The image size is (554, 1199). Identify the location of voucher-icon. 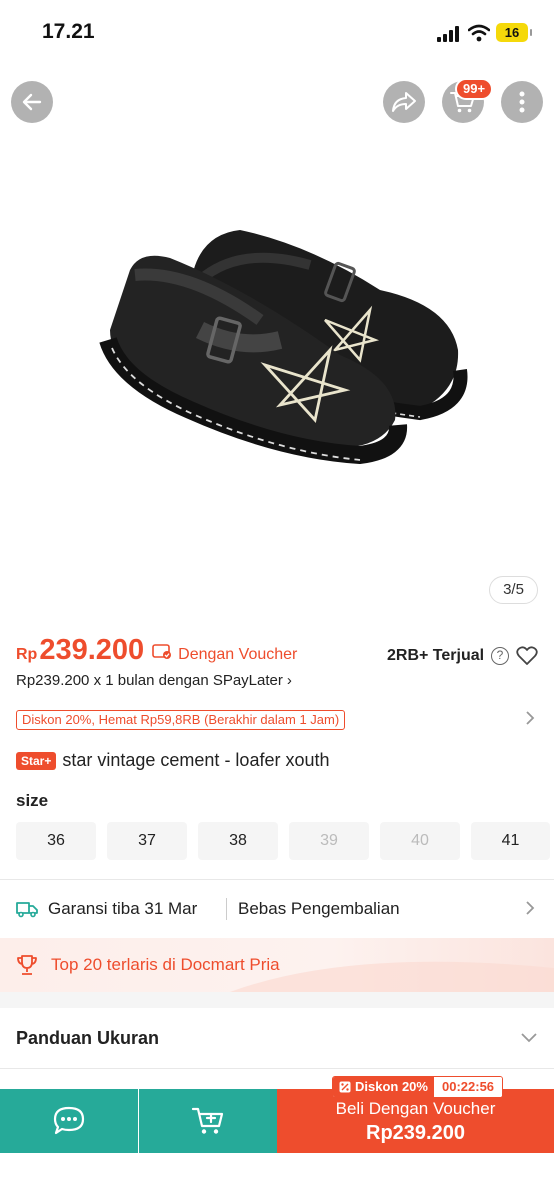
(162, 651).